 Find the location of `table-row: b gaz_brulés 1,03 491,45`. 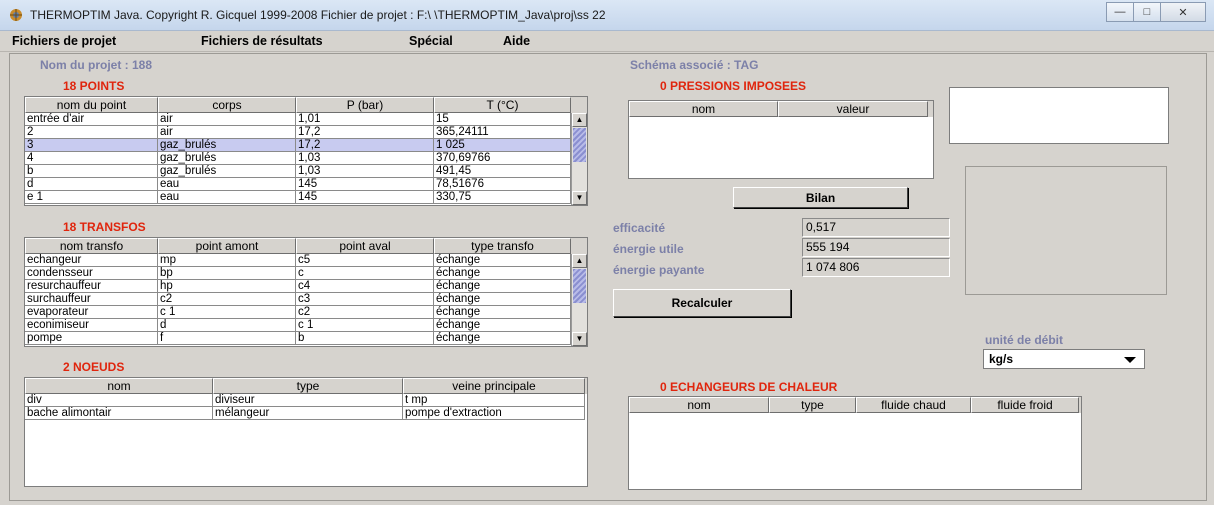

table-row: b gaz_brulés 1,03 491,45 is located at coordinates (306, 171).